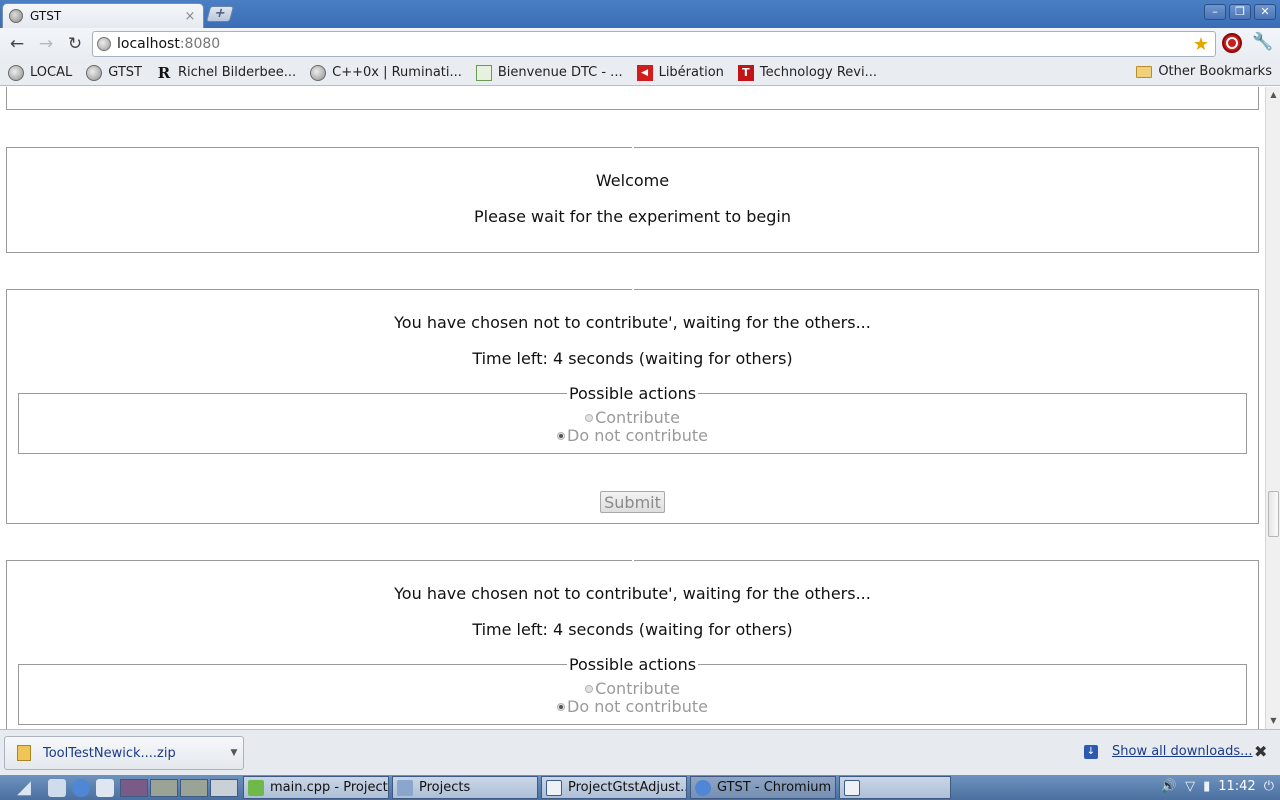  Describe the element at coordinates (125, 72) in the screenshot. I see `bookmark-label: GTST` at that location.